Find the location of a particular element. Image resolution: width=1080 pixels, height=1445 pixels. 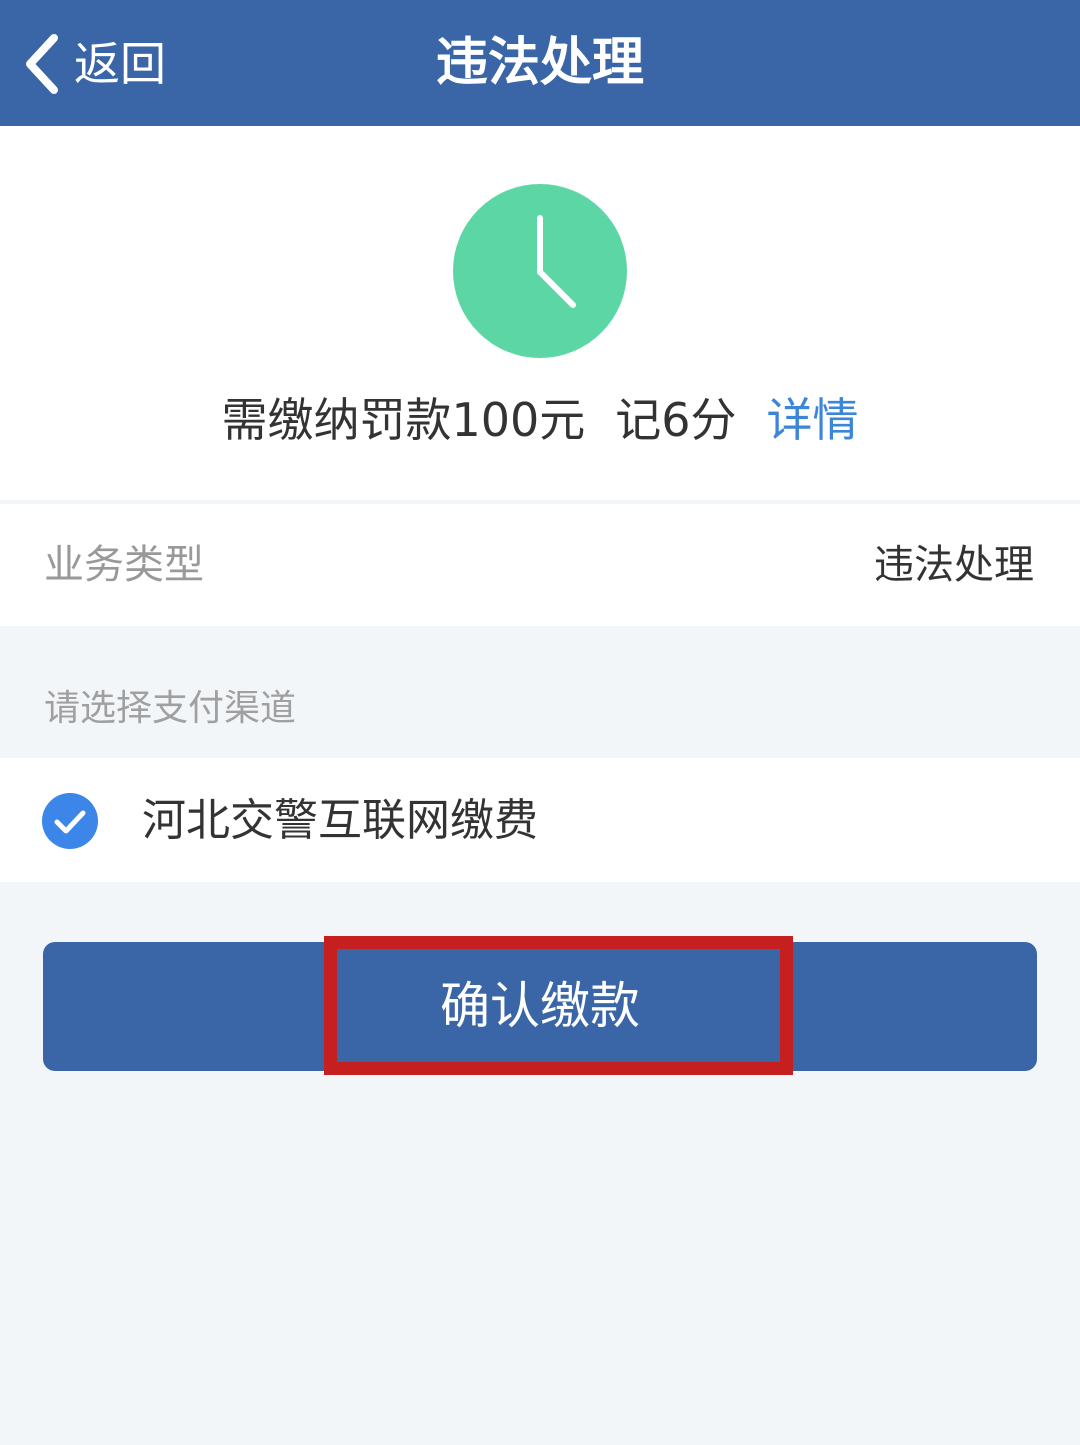

business-type-value: 违法处理 is located at coordinates (954, 565).